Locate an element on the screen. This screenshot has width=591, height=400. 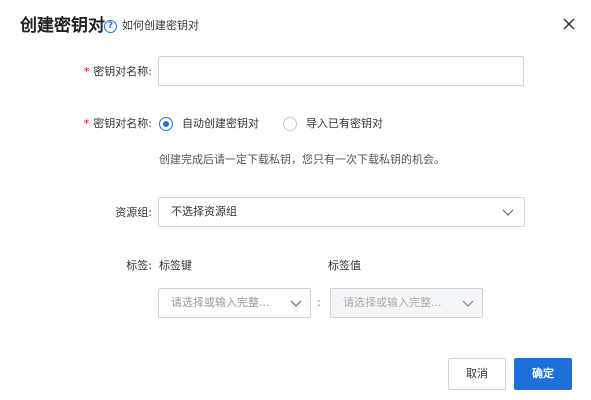
tag-value-header: 标签值 is located at coordinates (344, 265).